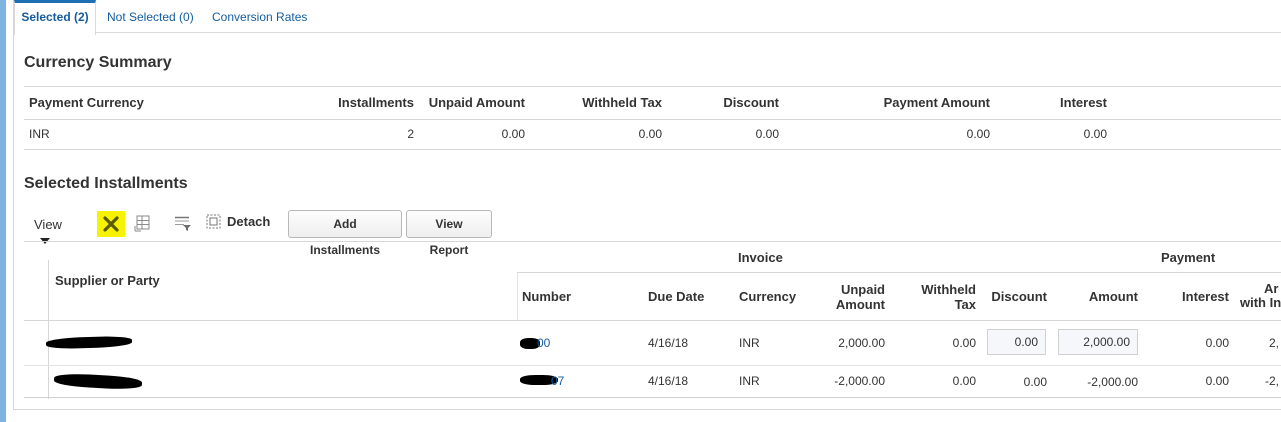 The height and width of the screenshot is (422, 1281). I want to click on panel-border-bottom, so click(647, 409).